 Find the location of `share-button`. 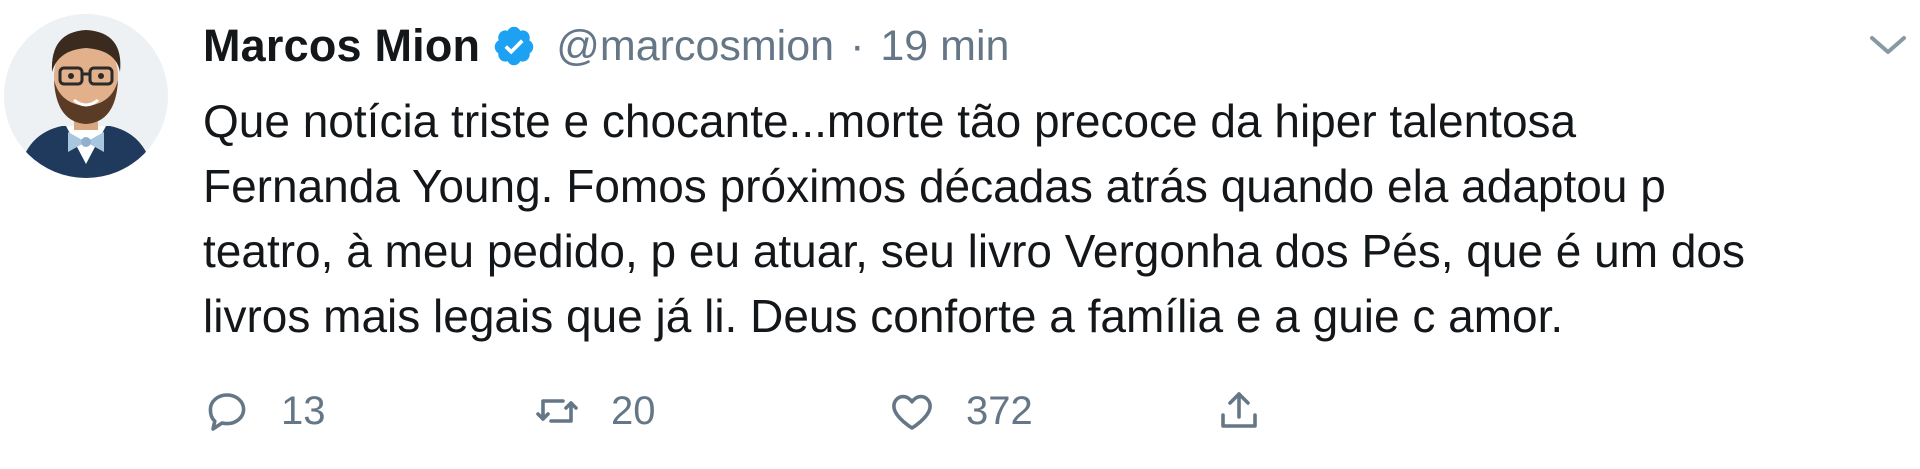

share-button is located at coordinates (1239, 411).